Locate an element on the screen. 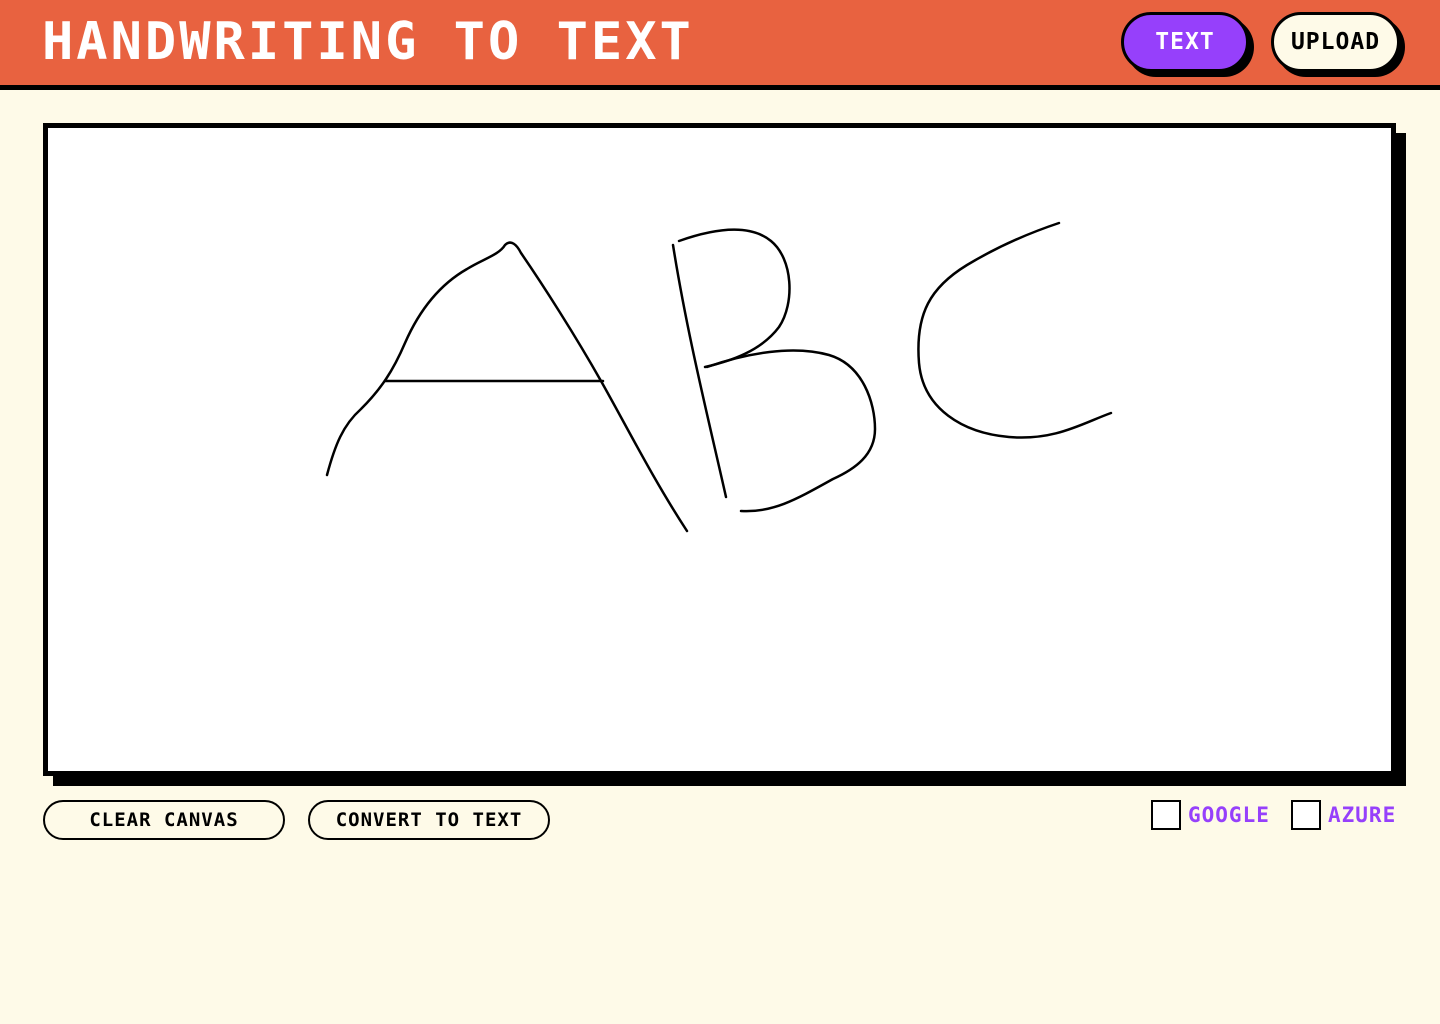 The image size is (1440, 1024). app-title: HANDWRITING TO TEXT is located at coordinates (368, 42).